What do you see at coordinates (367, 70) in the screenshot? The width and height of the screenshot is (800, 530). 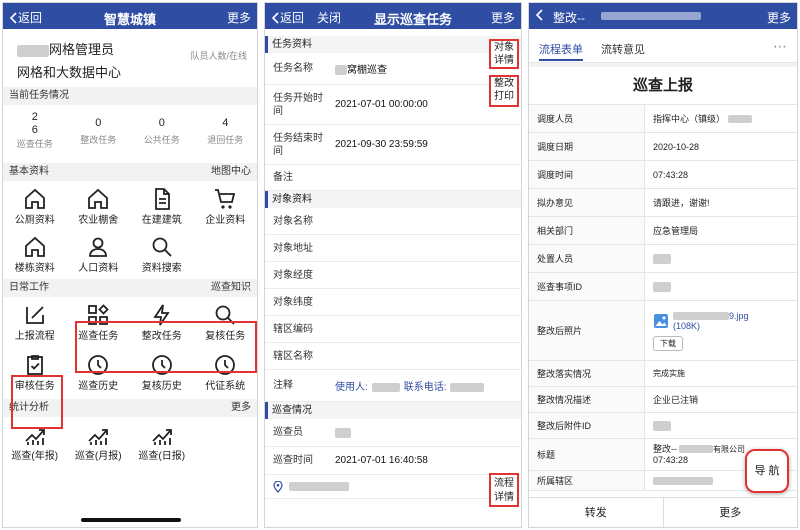 I see `task-name-value: 窝棚巡查` at bounding box center [367, 70].